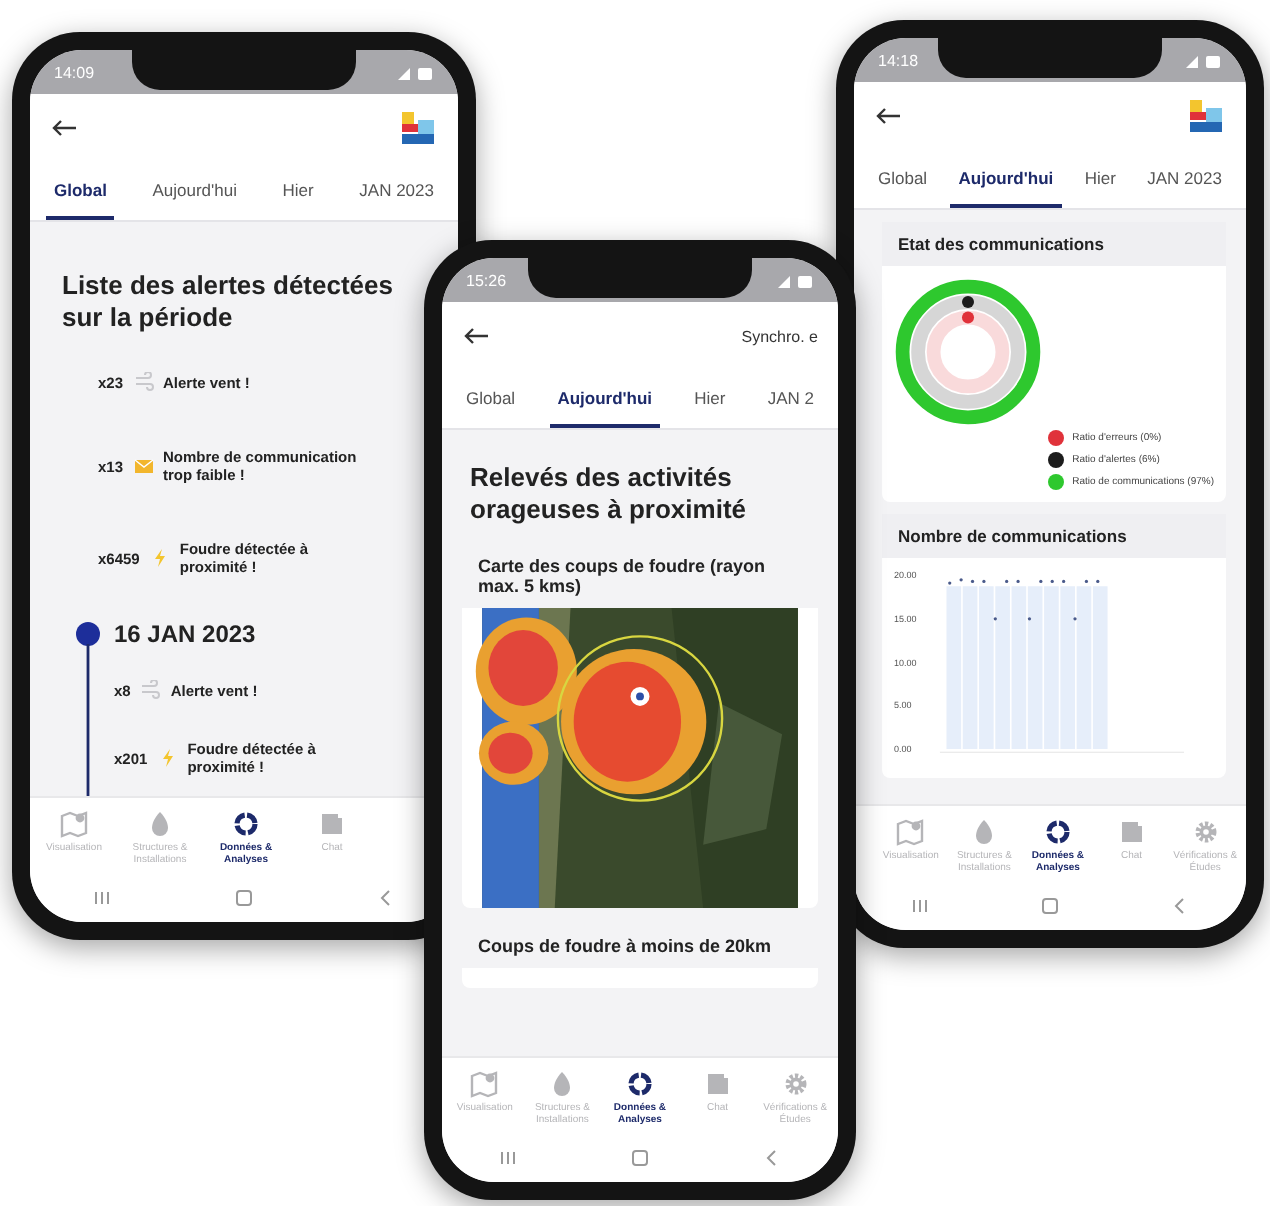  What do you see at coordinates (228, 301) in the screenshot?
I see `section-heading: Liste des alertes détectées sur la période` at bounding box center [228, 301].